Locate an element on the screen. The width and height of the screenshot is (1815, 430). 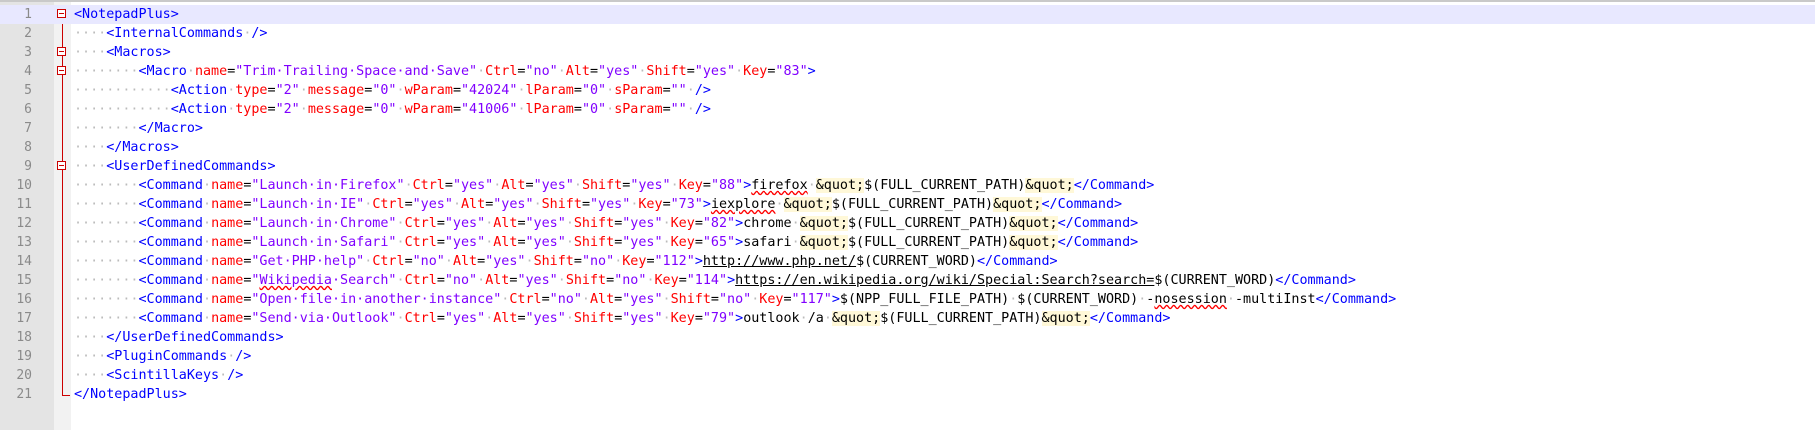
line-number: 5 is located at coordinates (28, 90).